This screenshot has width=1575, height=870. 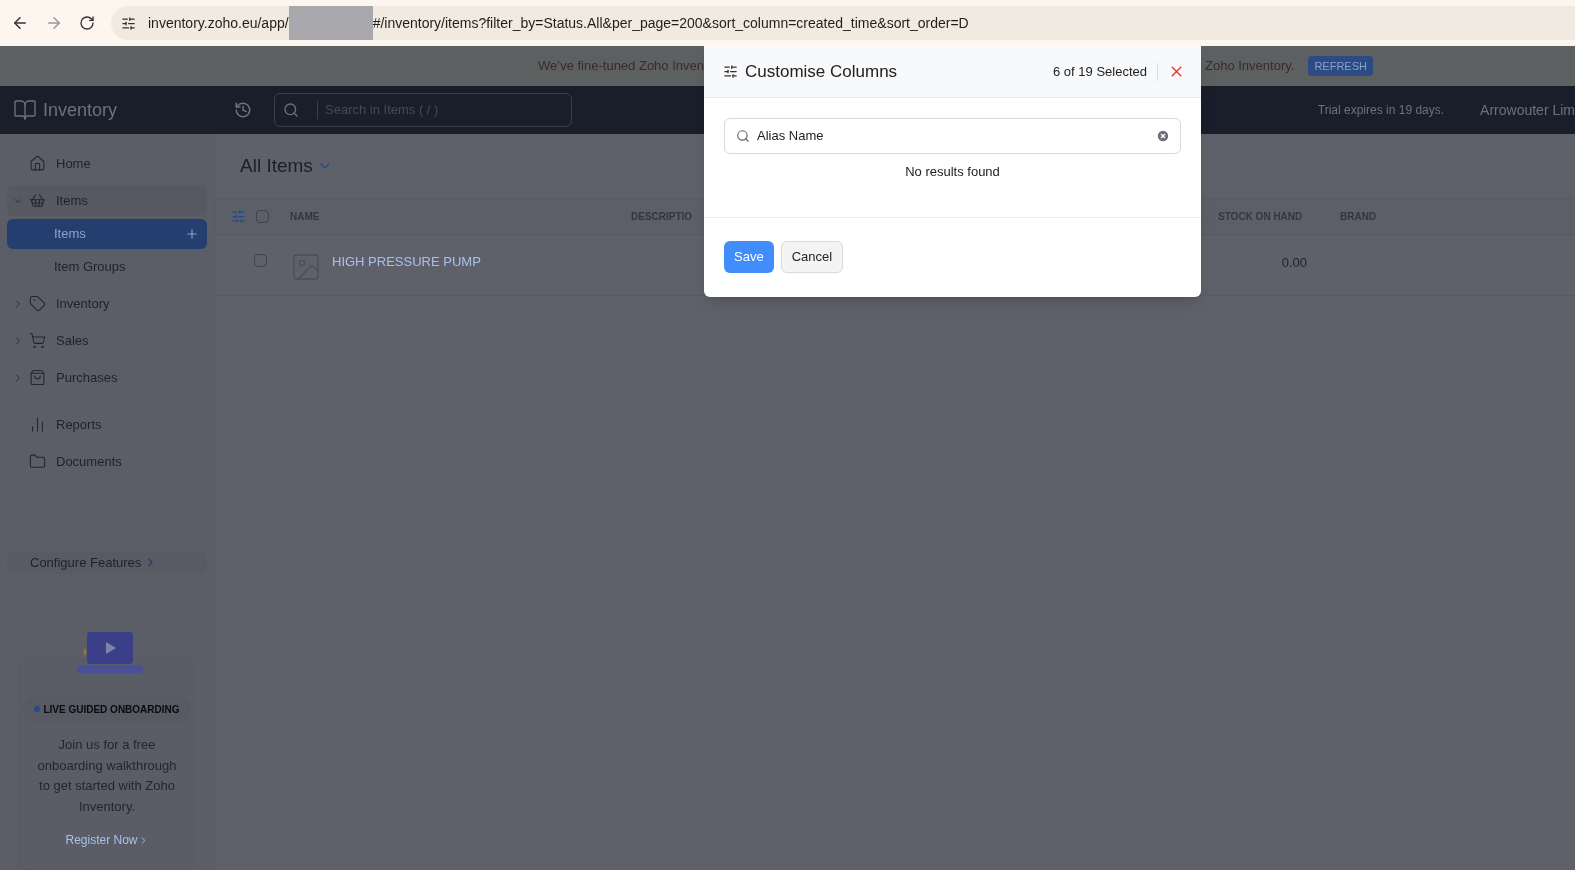 I want to click on select-all-checkbox, so click(x=262, y=216).